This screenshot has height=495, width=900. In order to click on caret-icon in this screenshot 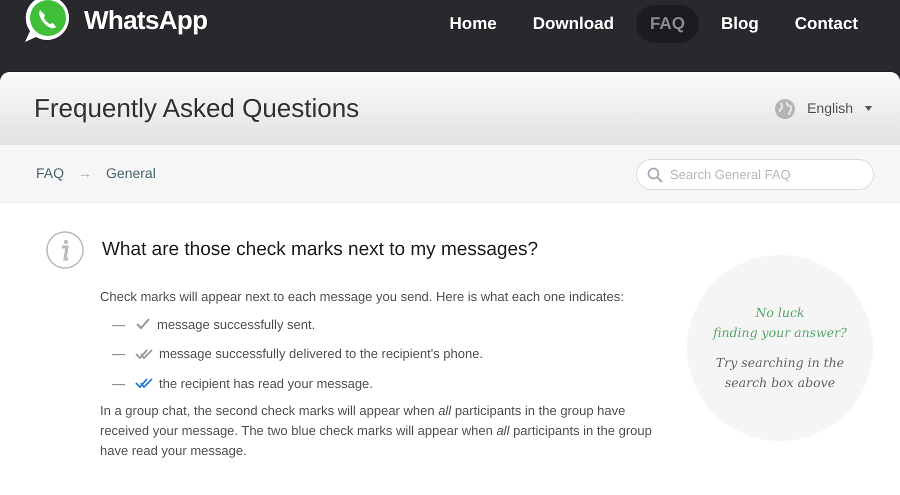, I will do `click(868, 108)`.